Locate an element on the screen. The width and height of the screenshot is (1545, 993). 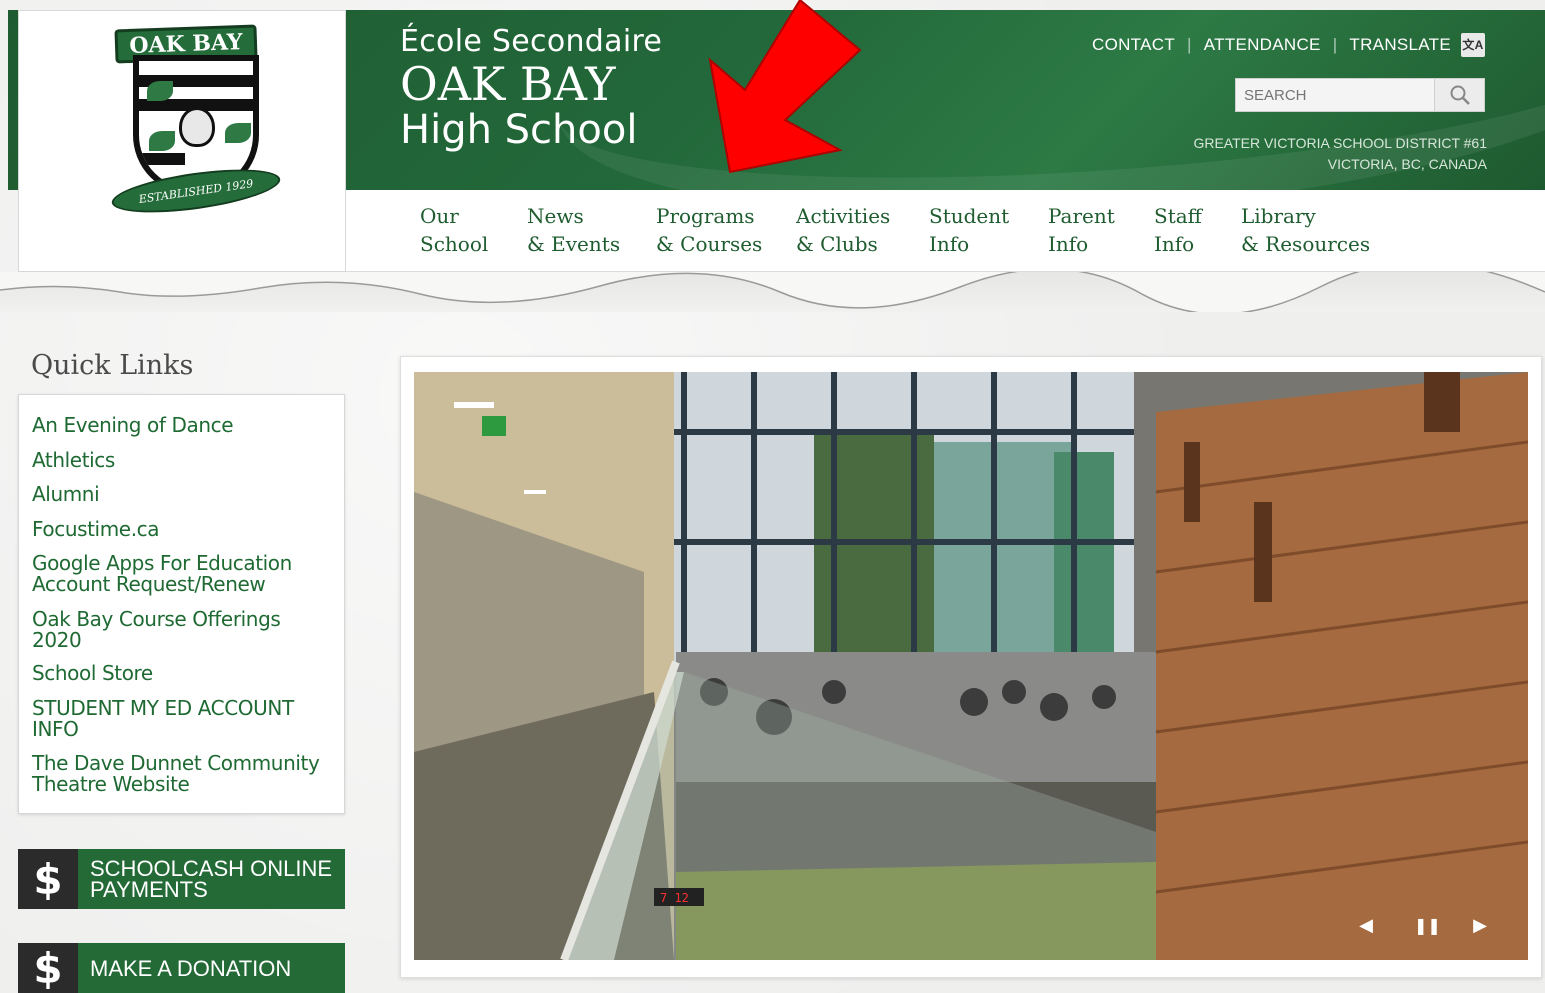
nav-student-info: Student Info is located at coordinates (969, 230).